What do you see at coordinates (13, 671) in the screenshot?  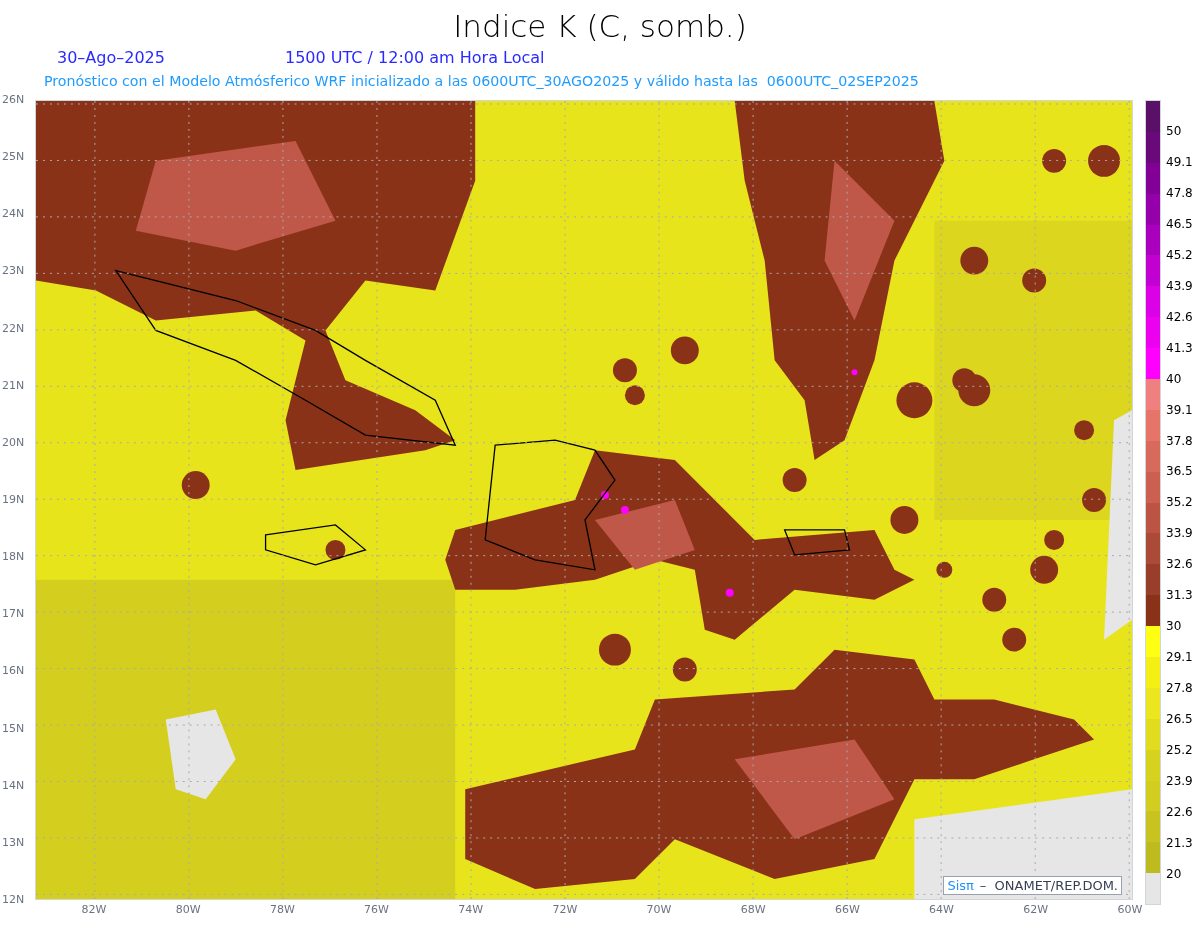 I see `latitude-label: 16N` at bounding box center [13, 671].